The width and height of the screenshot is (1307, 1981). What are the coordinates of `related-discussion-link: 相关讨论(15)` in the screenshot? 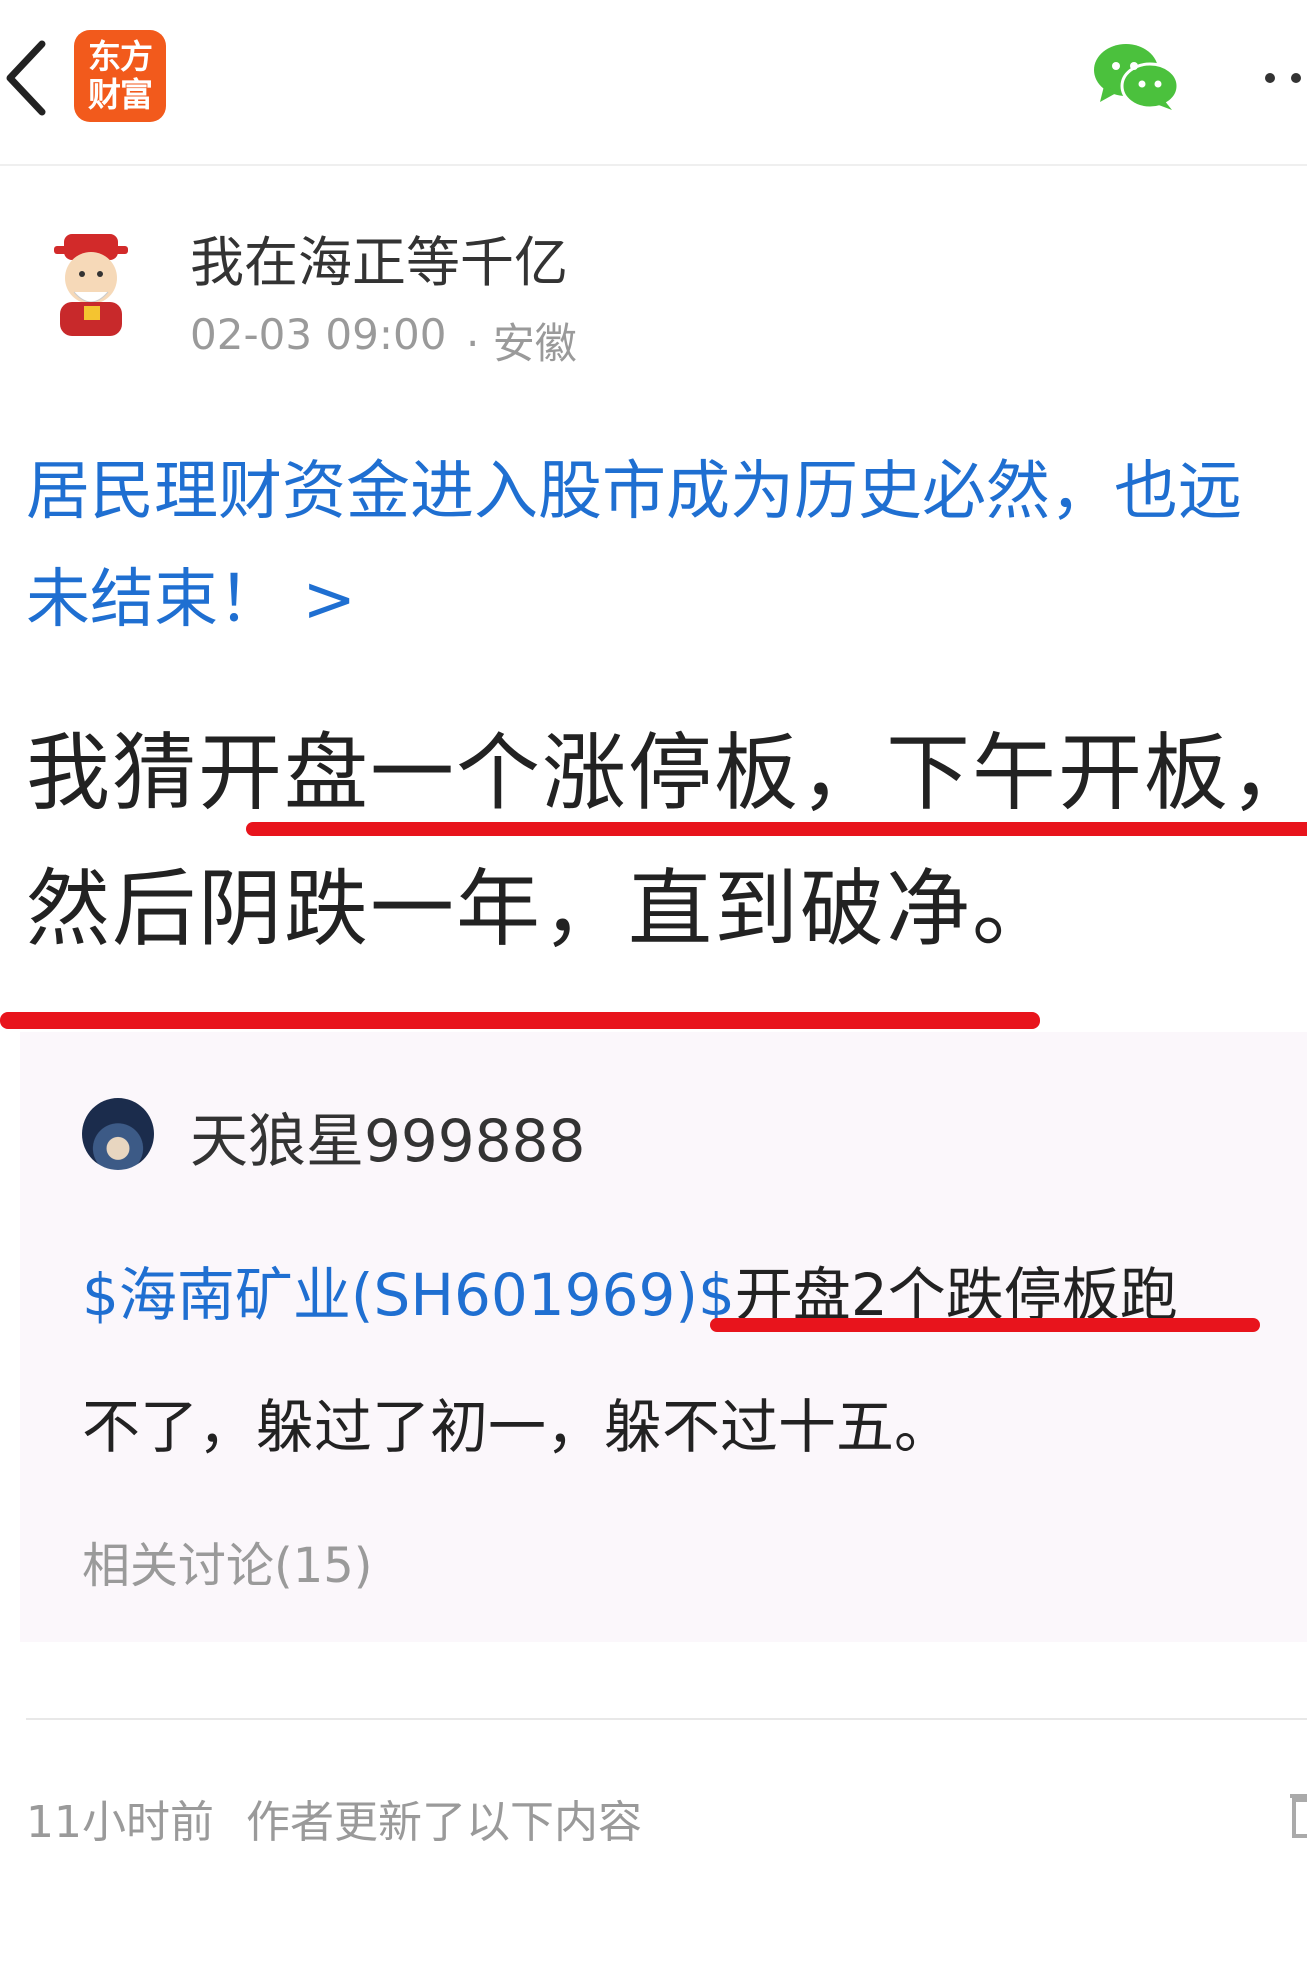 It's located at (227, 1561).